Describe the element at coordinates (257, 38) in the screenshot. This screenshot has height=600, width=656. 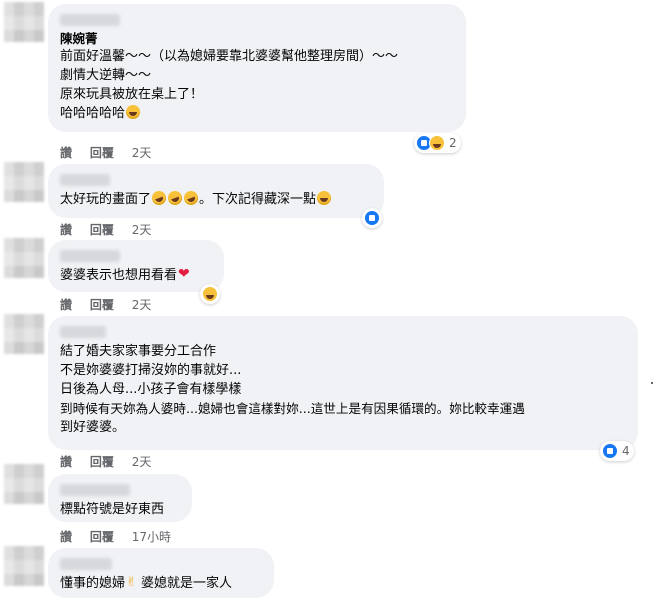
I see `comment-author: 陳婉菁` at that location.